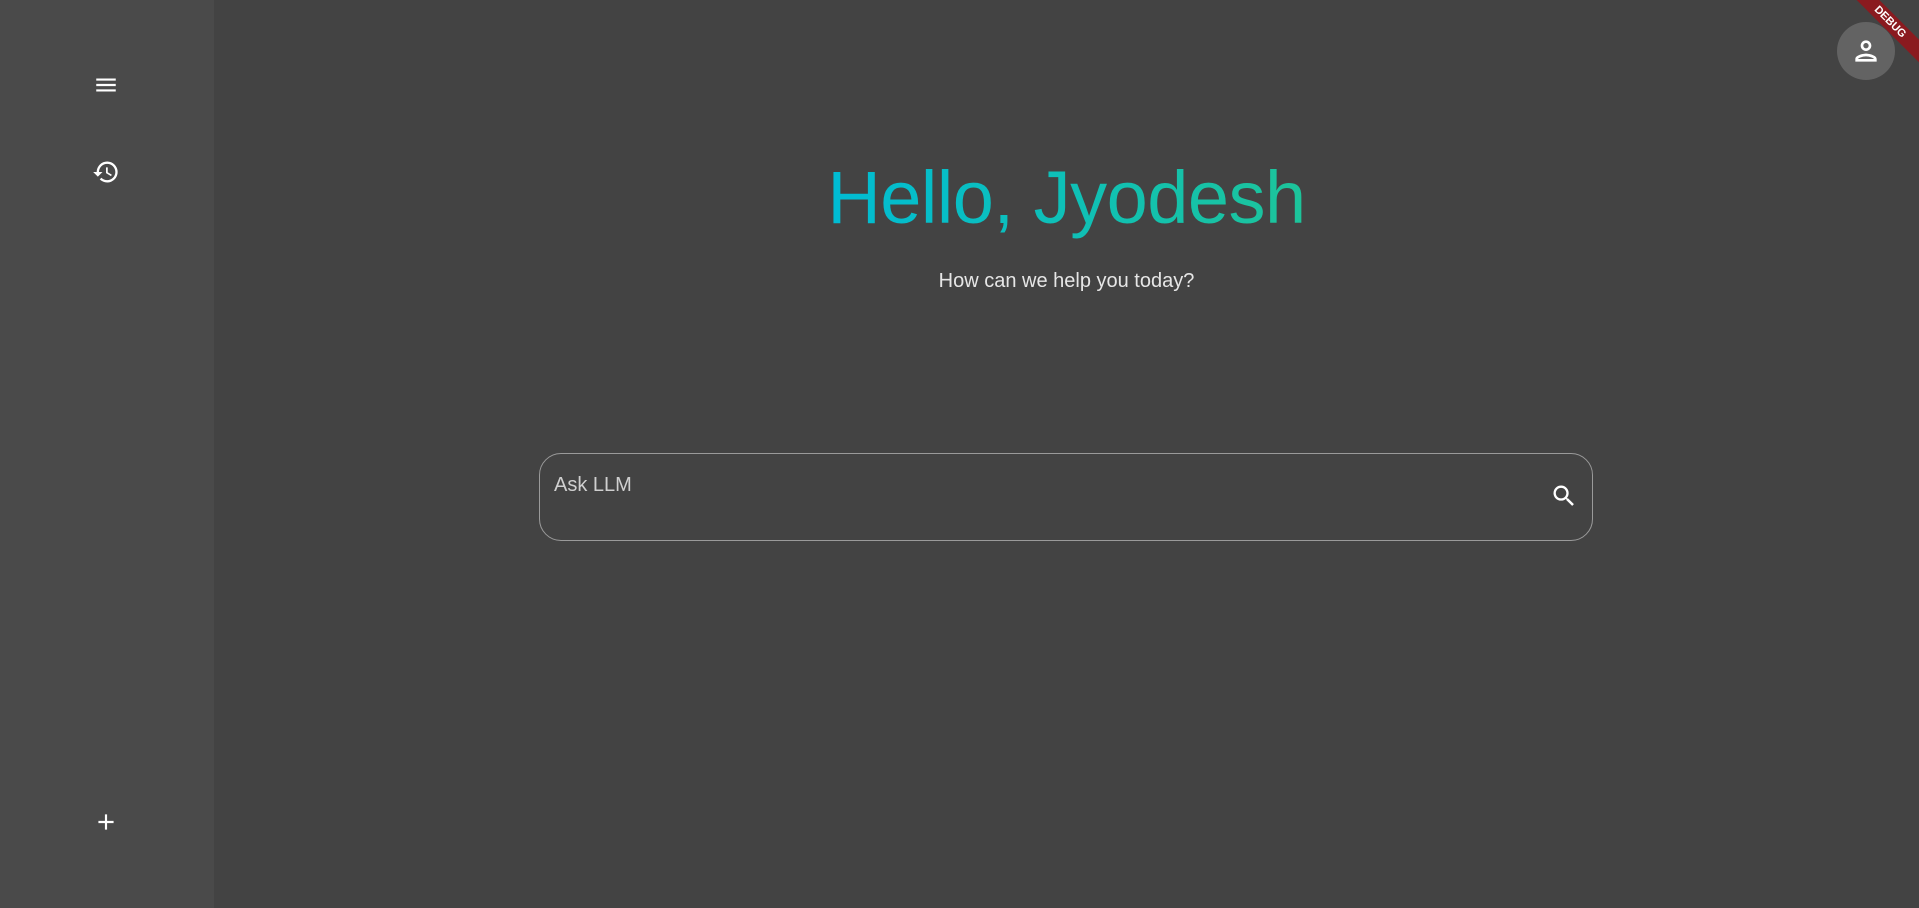 This screenshot has height=908, width=1919. I want to click on greeting-title: Hello, Jyodesh, so click(1066, 198).